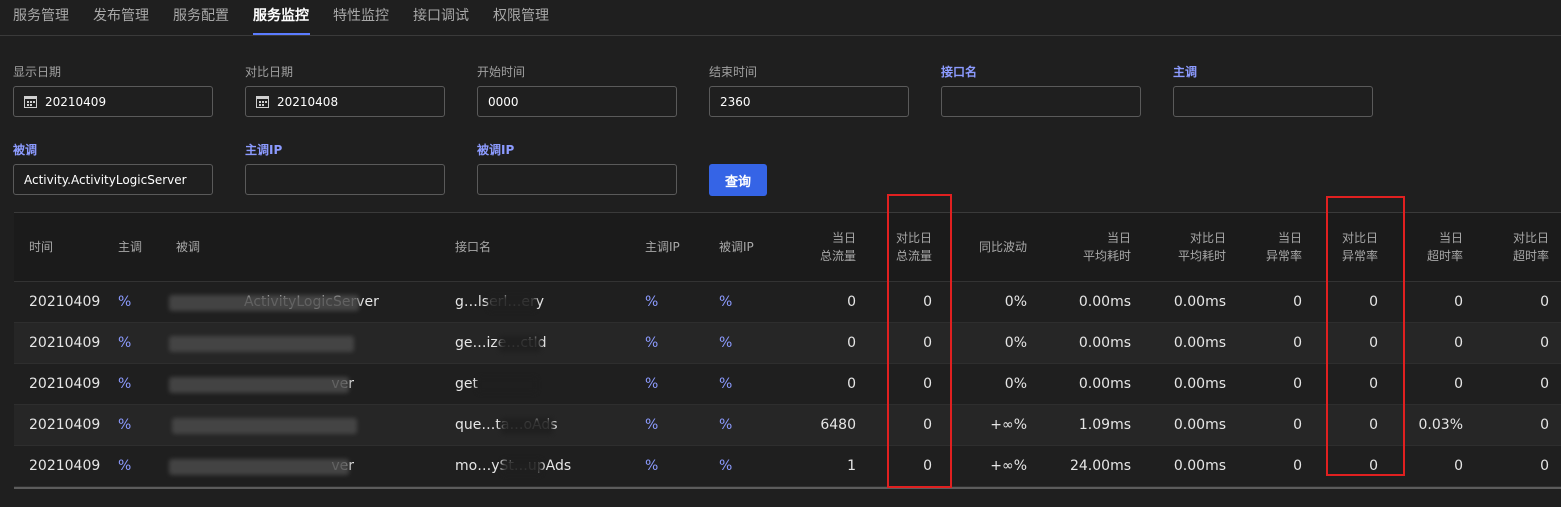 This screenshot has height=507, width=1561. What do you see at coordinates (121, 15) in the screenshot?
I see `tab-release-management: 发布管理` at bounding box center [121, 15].